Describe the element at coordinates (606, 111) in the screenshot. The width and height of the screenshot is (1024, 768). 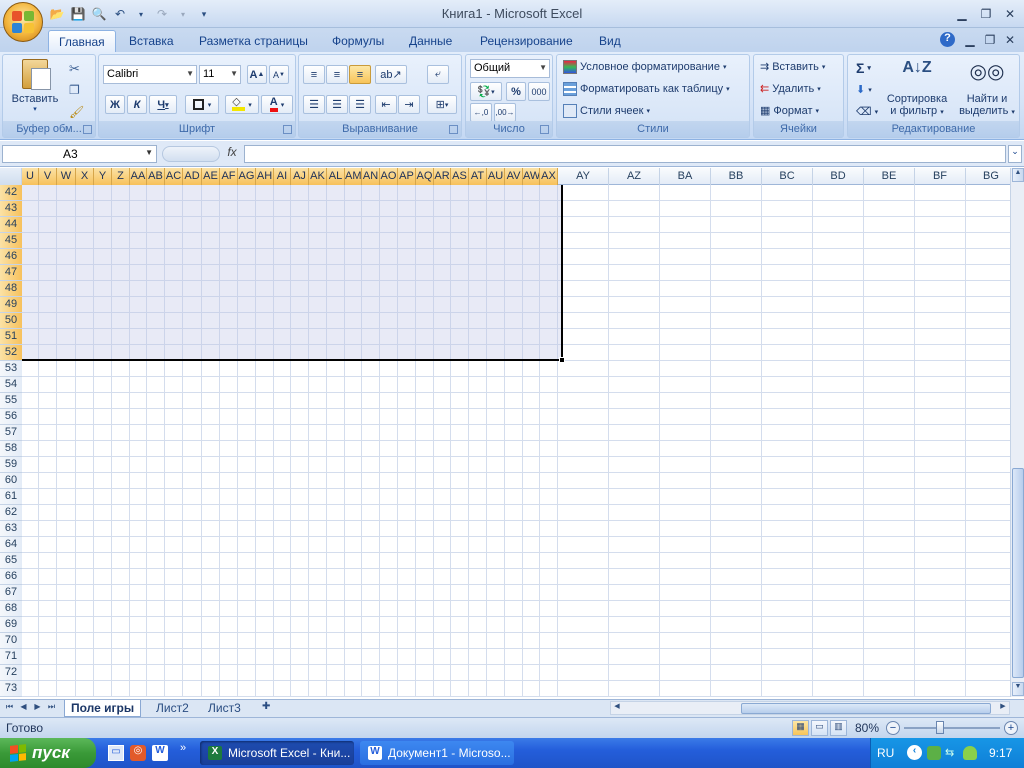
I see `cell-styles-button: Стили ячеек ▾` at that location.